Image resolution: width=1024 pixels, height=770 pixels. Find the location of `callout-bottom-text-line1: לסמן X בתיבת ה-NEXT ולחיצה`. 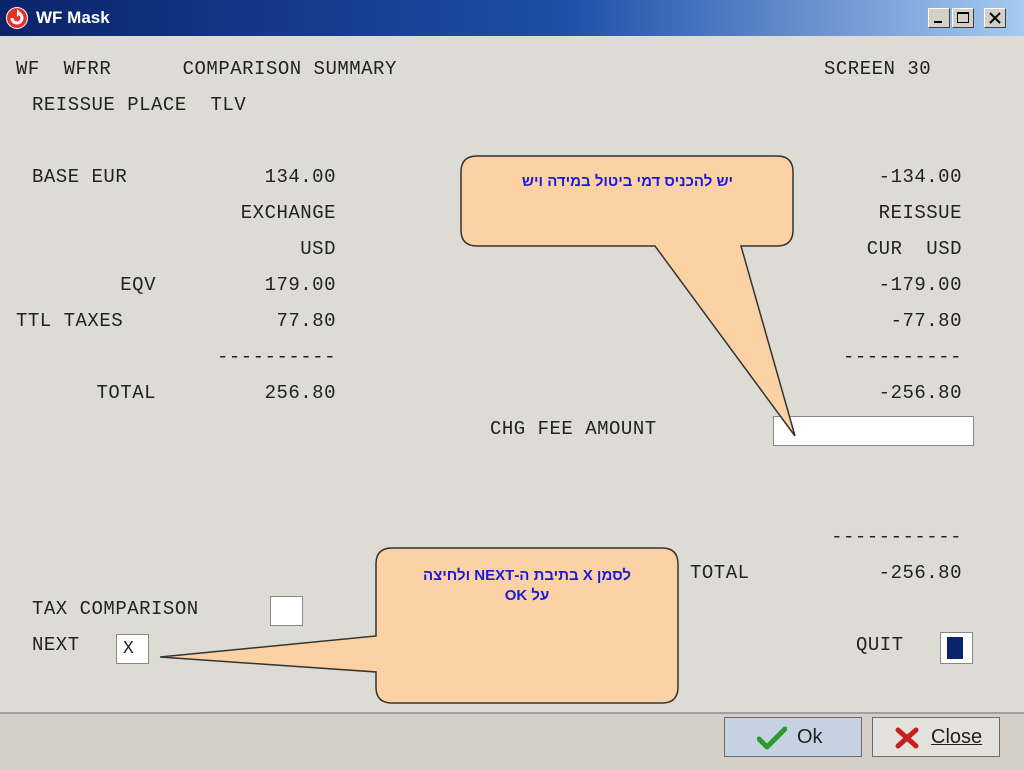

callout-bottom-text-line1: לסמן X בתיבת ה-NEXT ולחיצה is located at coordinates (527, 575).